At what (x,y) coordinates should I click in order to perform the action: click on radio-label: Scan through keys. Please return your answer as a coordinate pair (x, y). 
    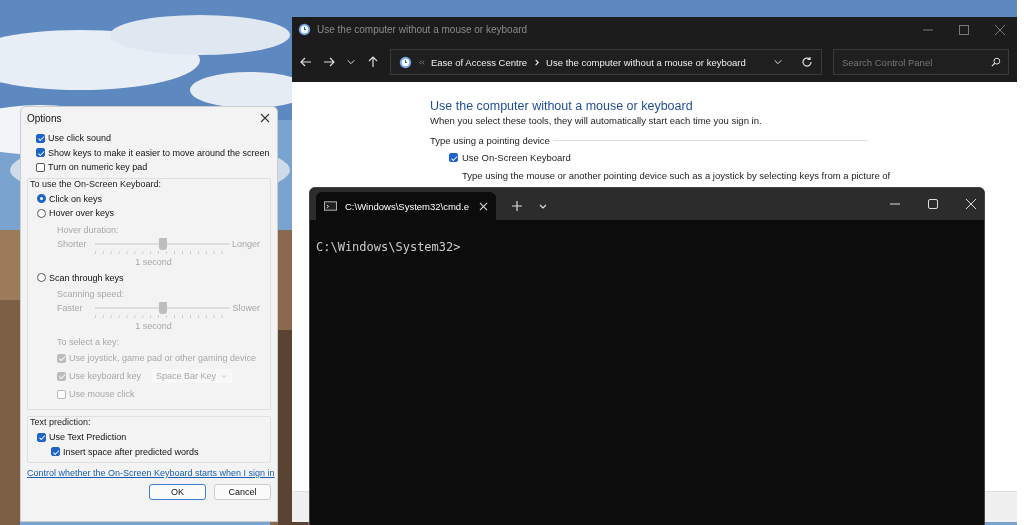
    Looking at the image, I should click on (86, 277).